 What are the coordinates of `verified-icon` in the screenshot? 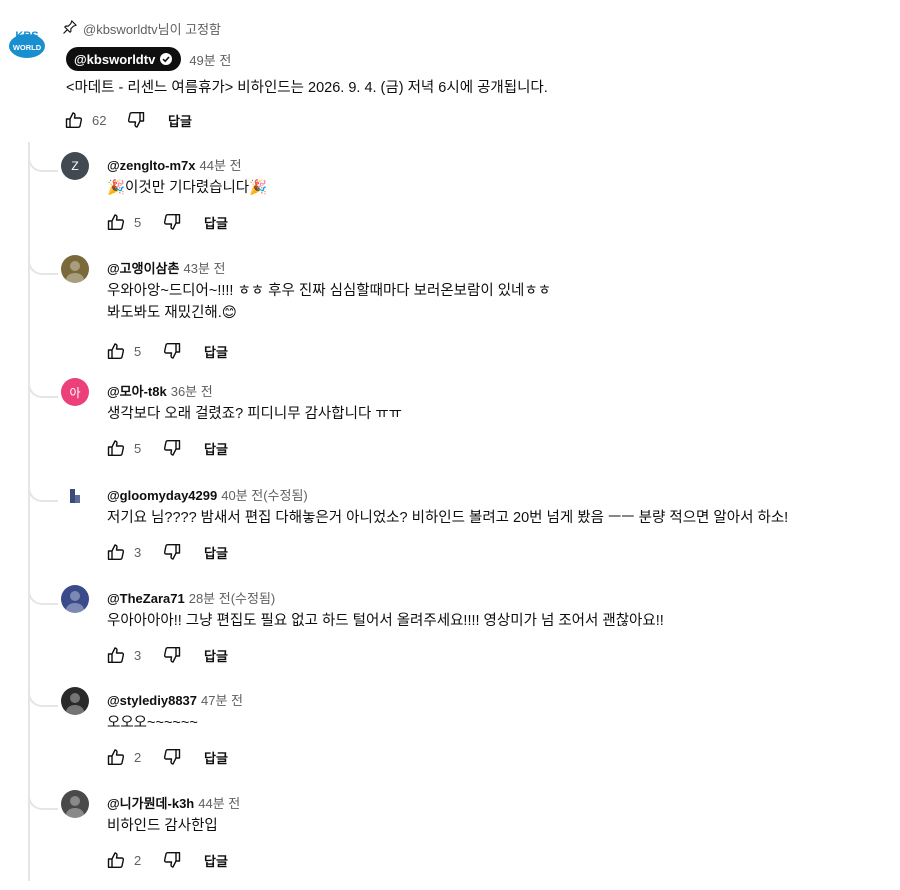 It's located at (166, 59).